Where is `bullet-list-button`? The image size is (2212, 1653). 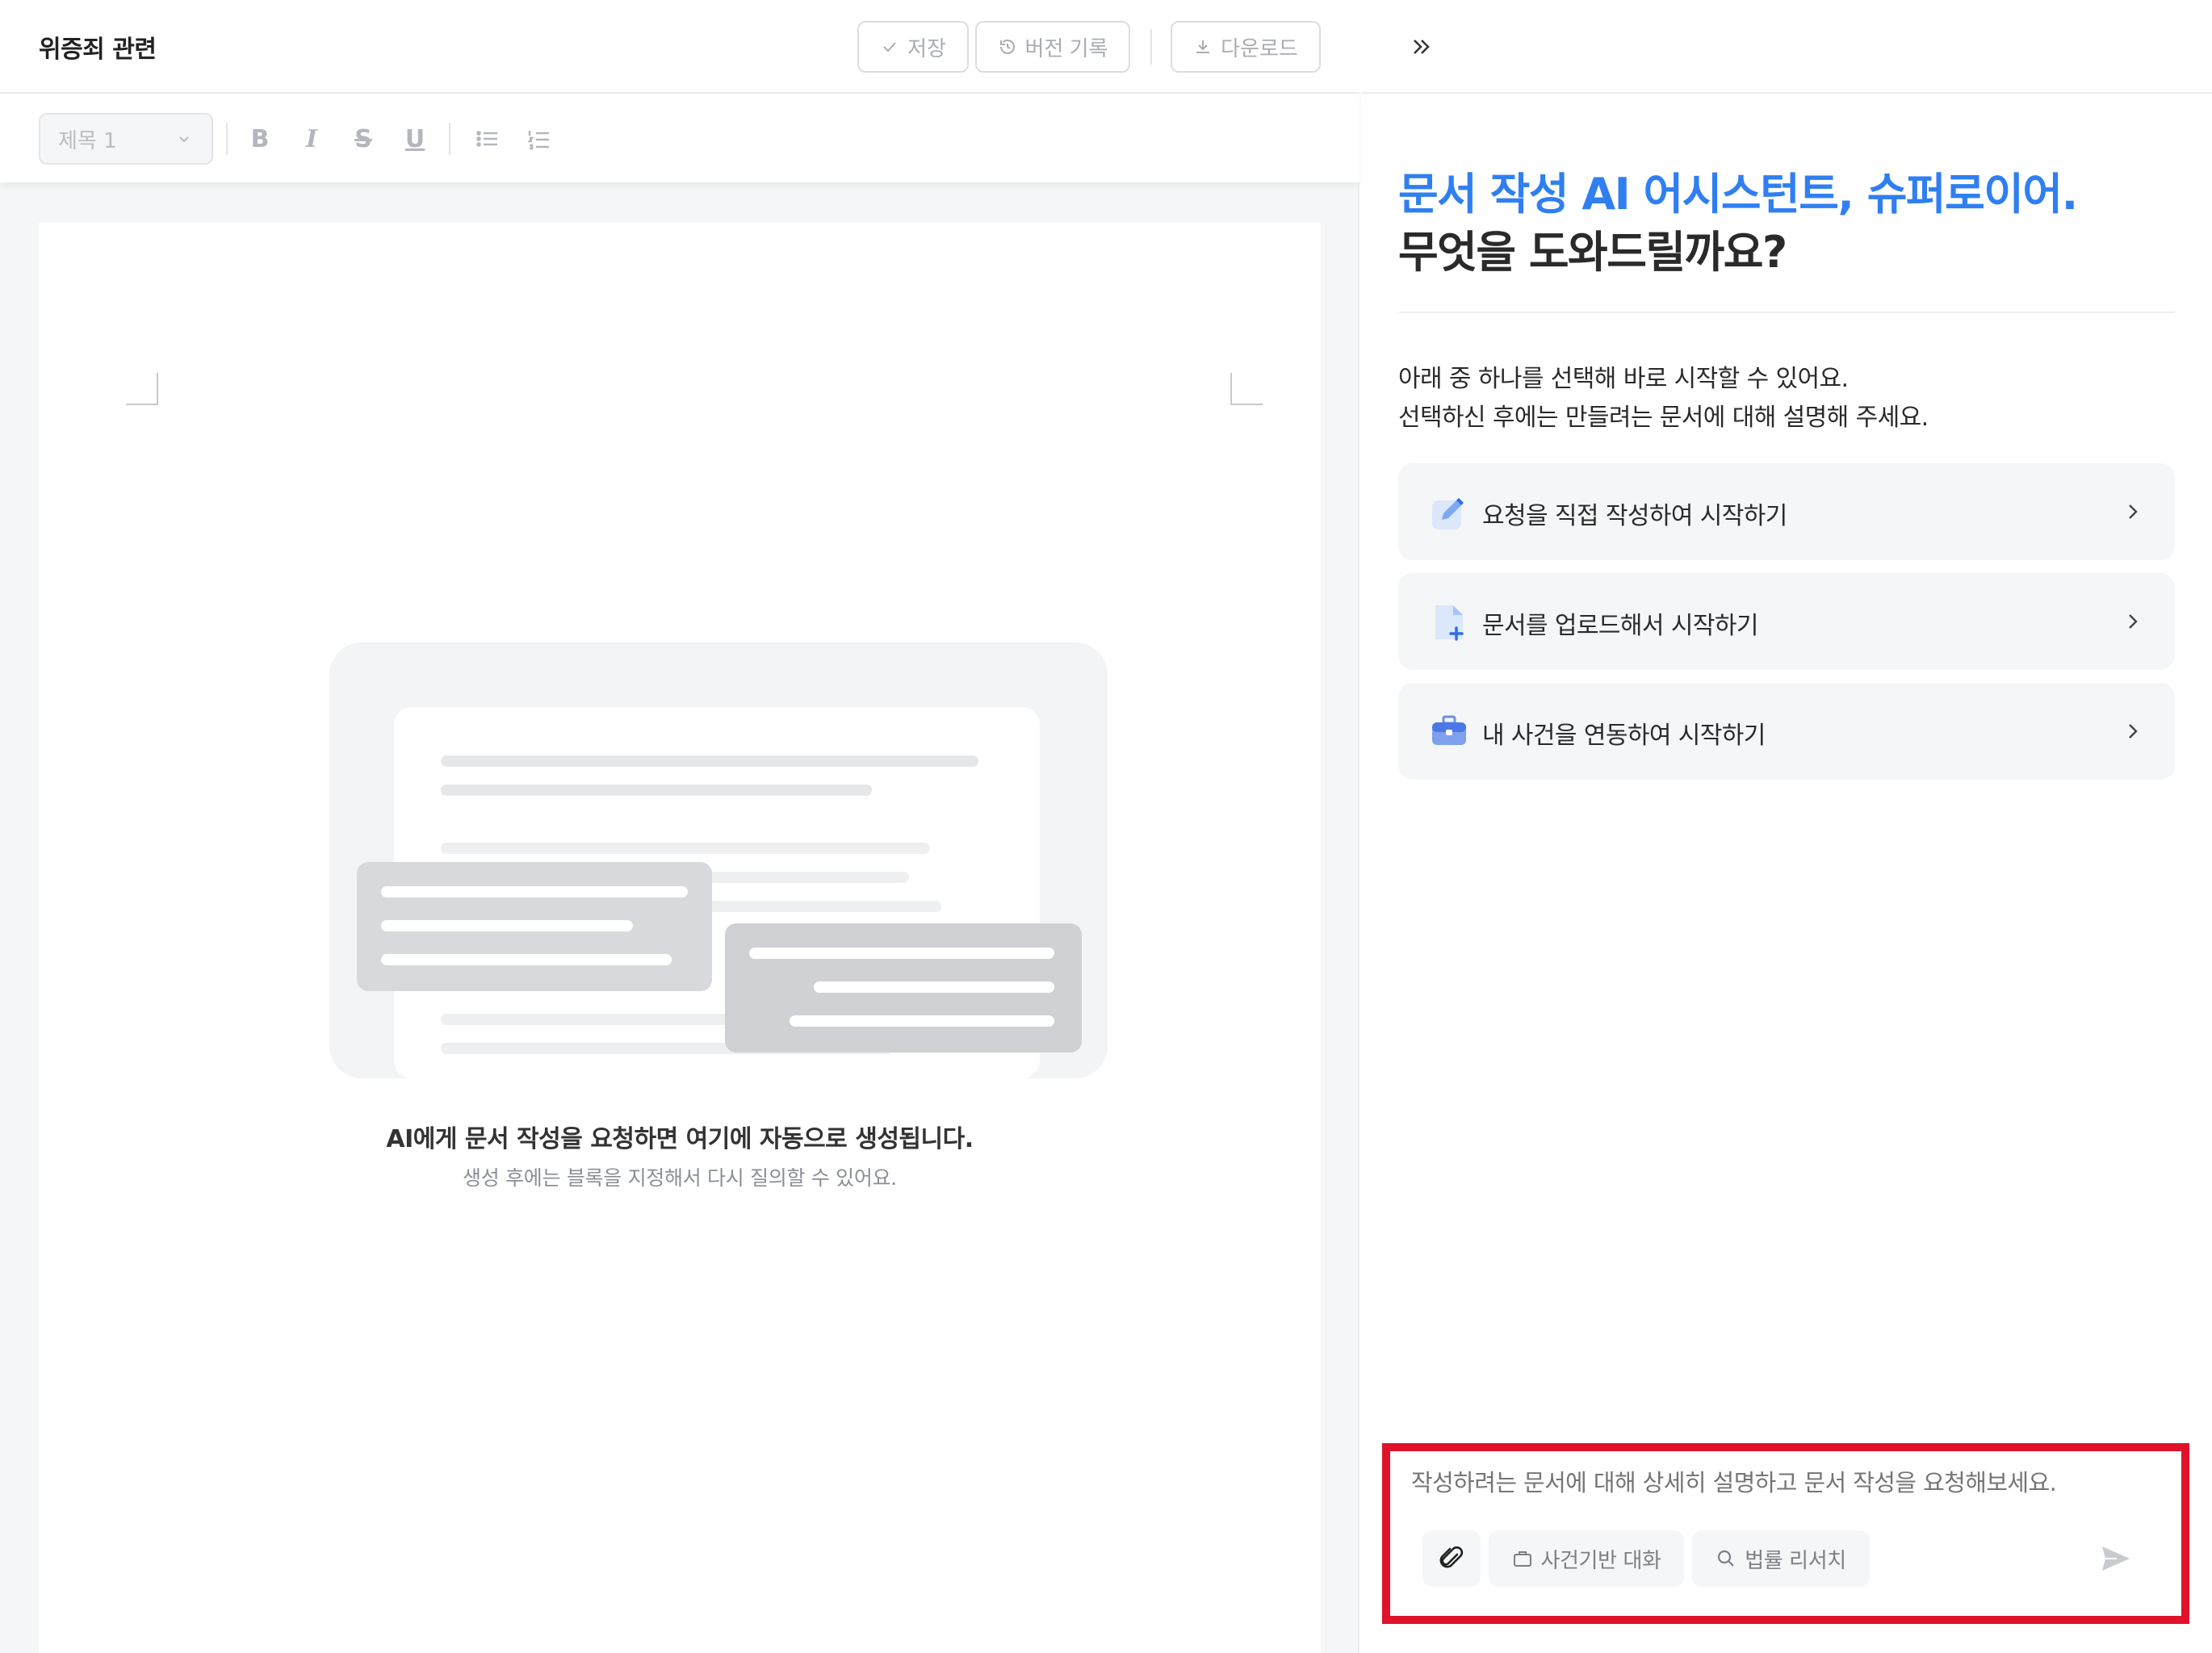
bullet-list-button is located at coordinates (487, 139).